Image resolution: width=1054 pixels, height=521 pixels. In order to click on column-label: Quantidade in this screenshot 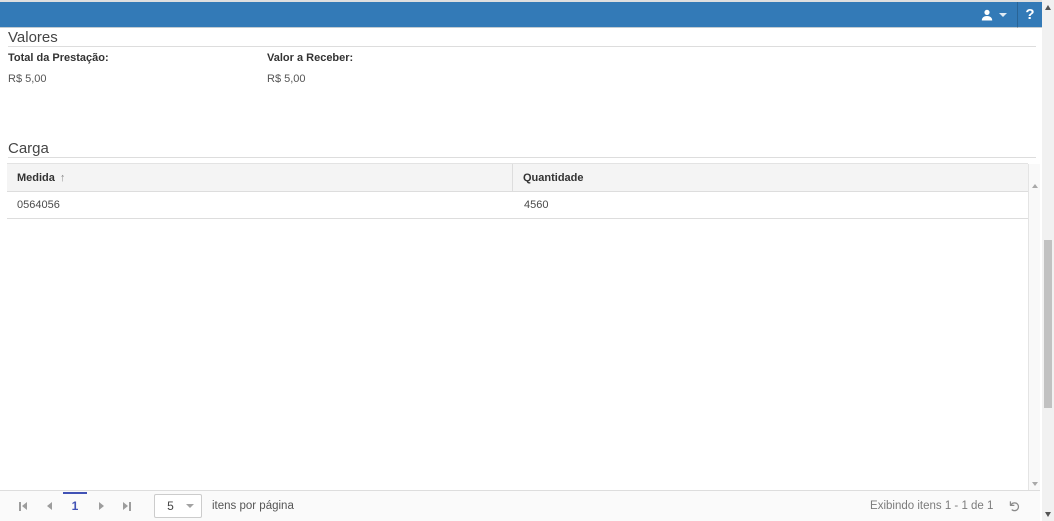, I will do `click(553, 177)`.